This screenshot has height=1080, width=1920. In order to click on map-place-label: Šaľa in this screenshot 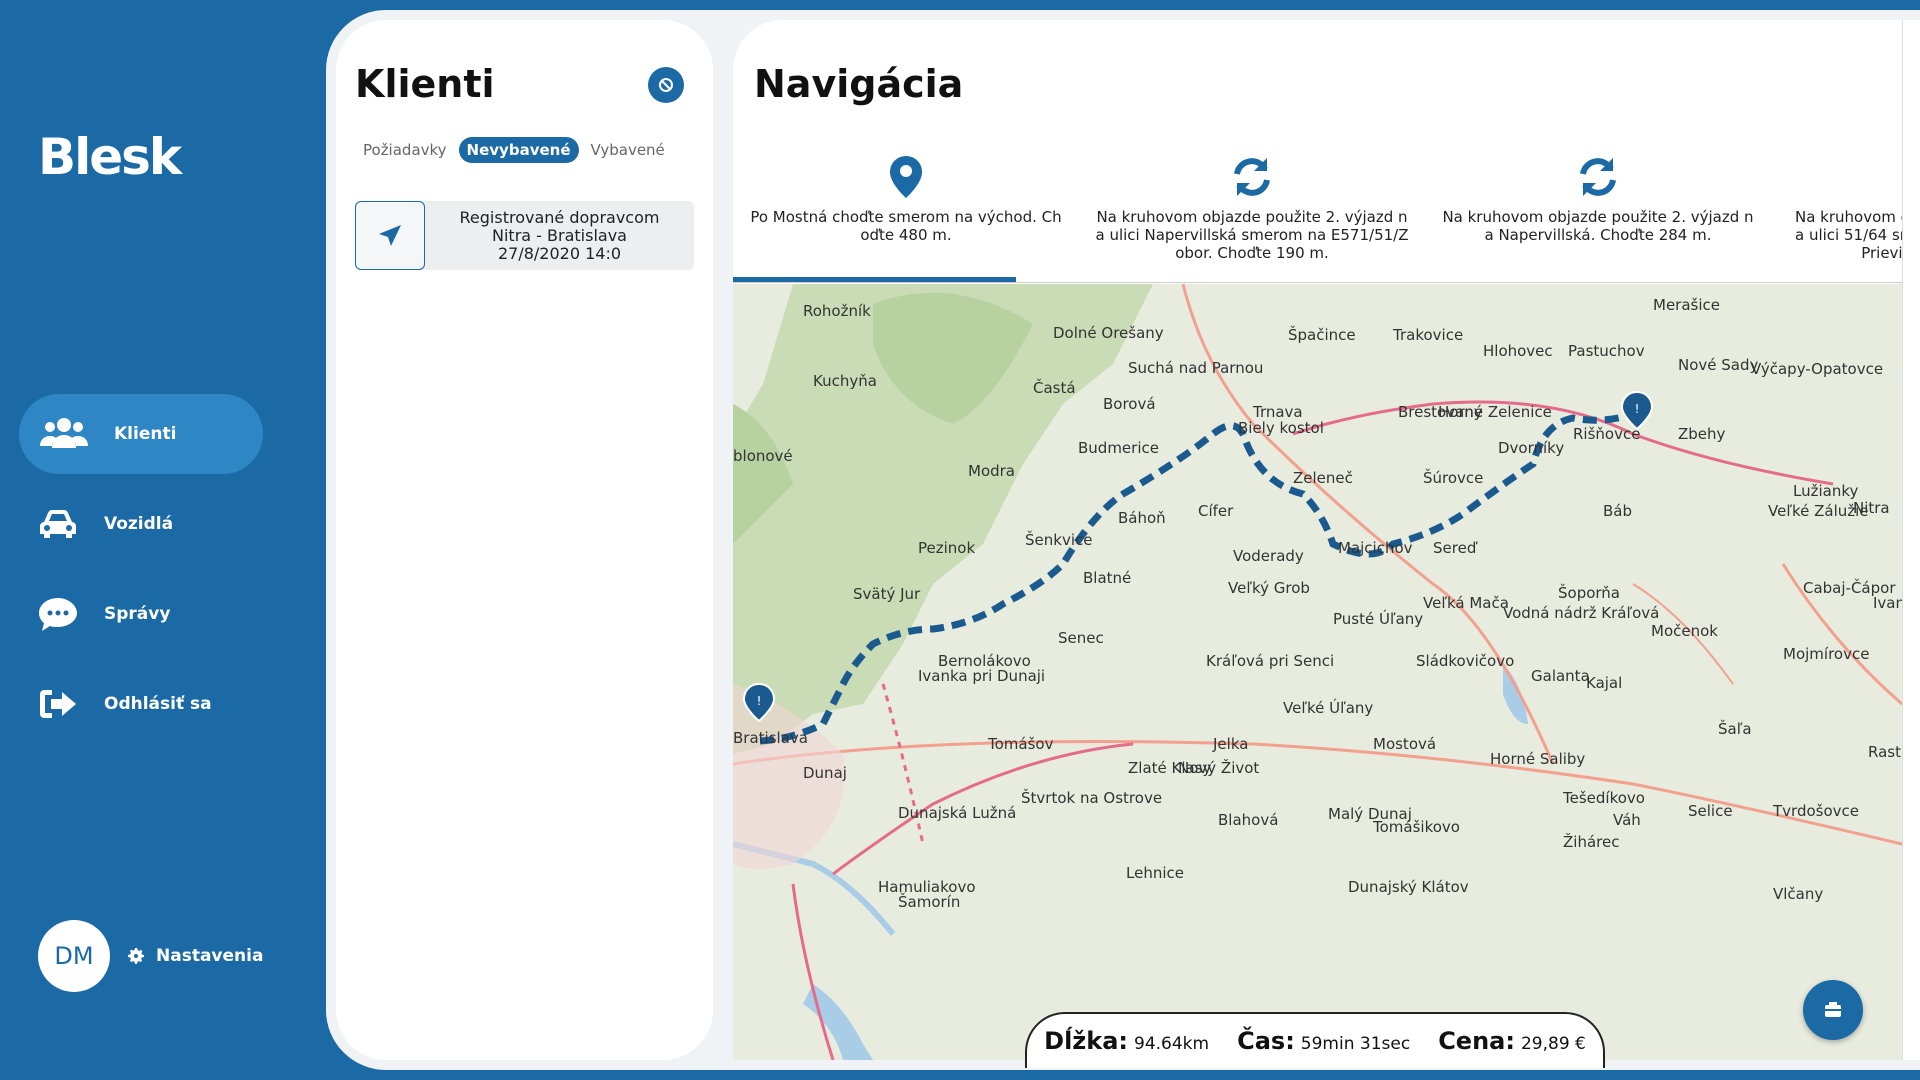, I will do `click(1735, 728)`.